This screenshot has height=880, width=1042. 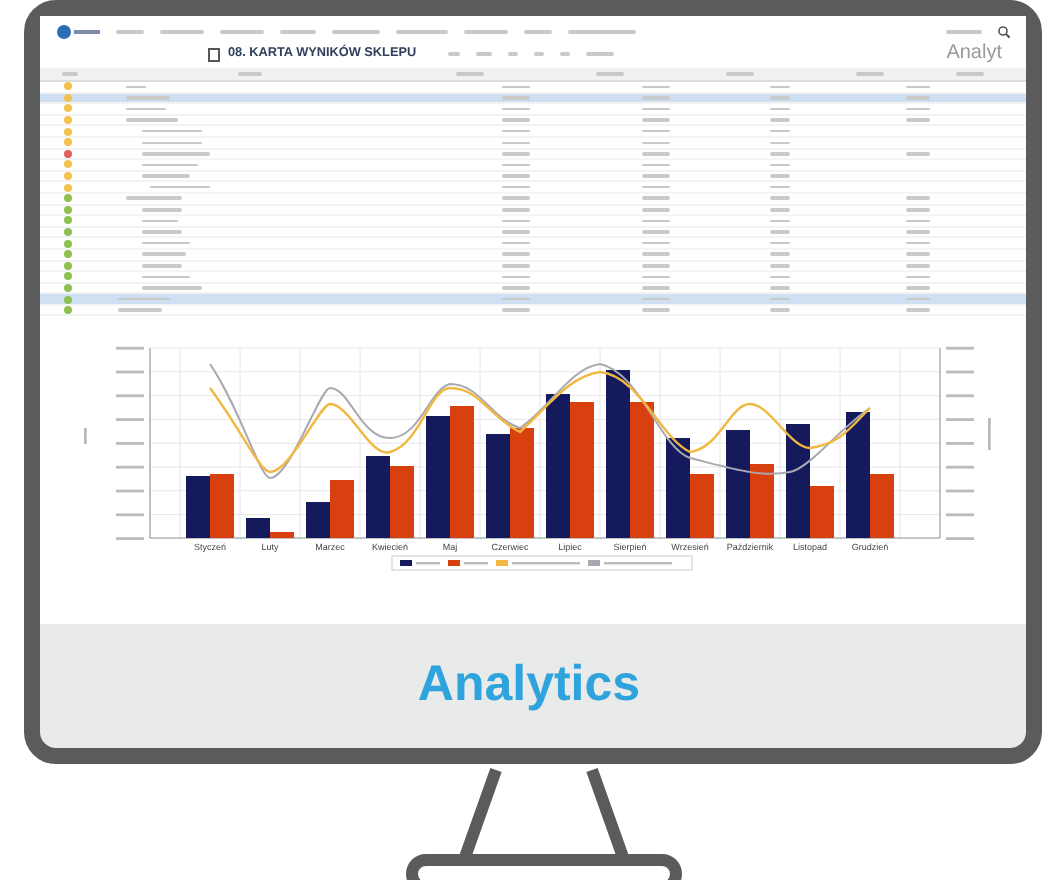 I want to click on logo-icon, so click(x=78, y=31).